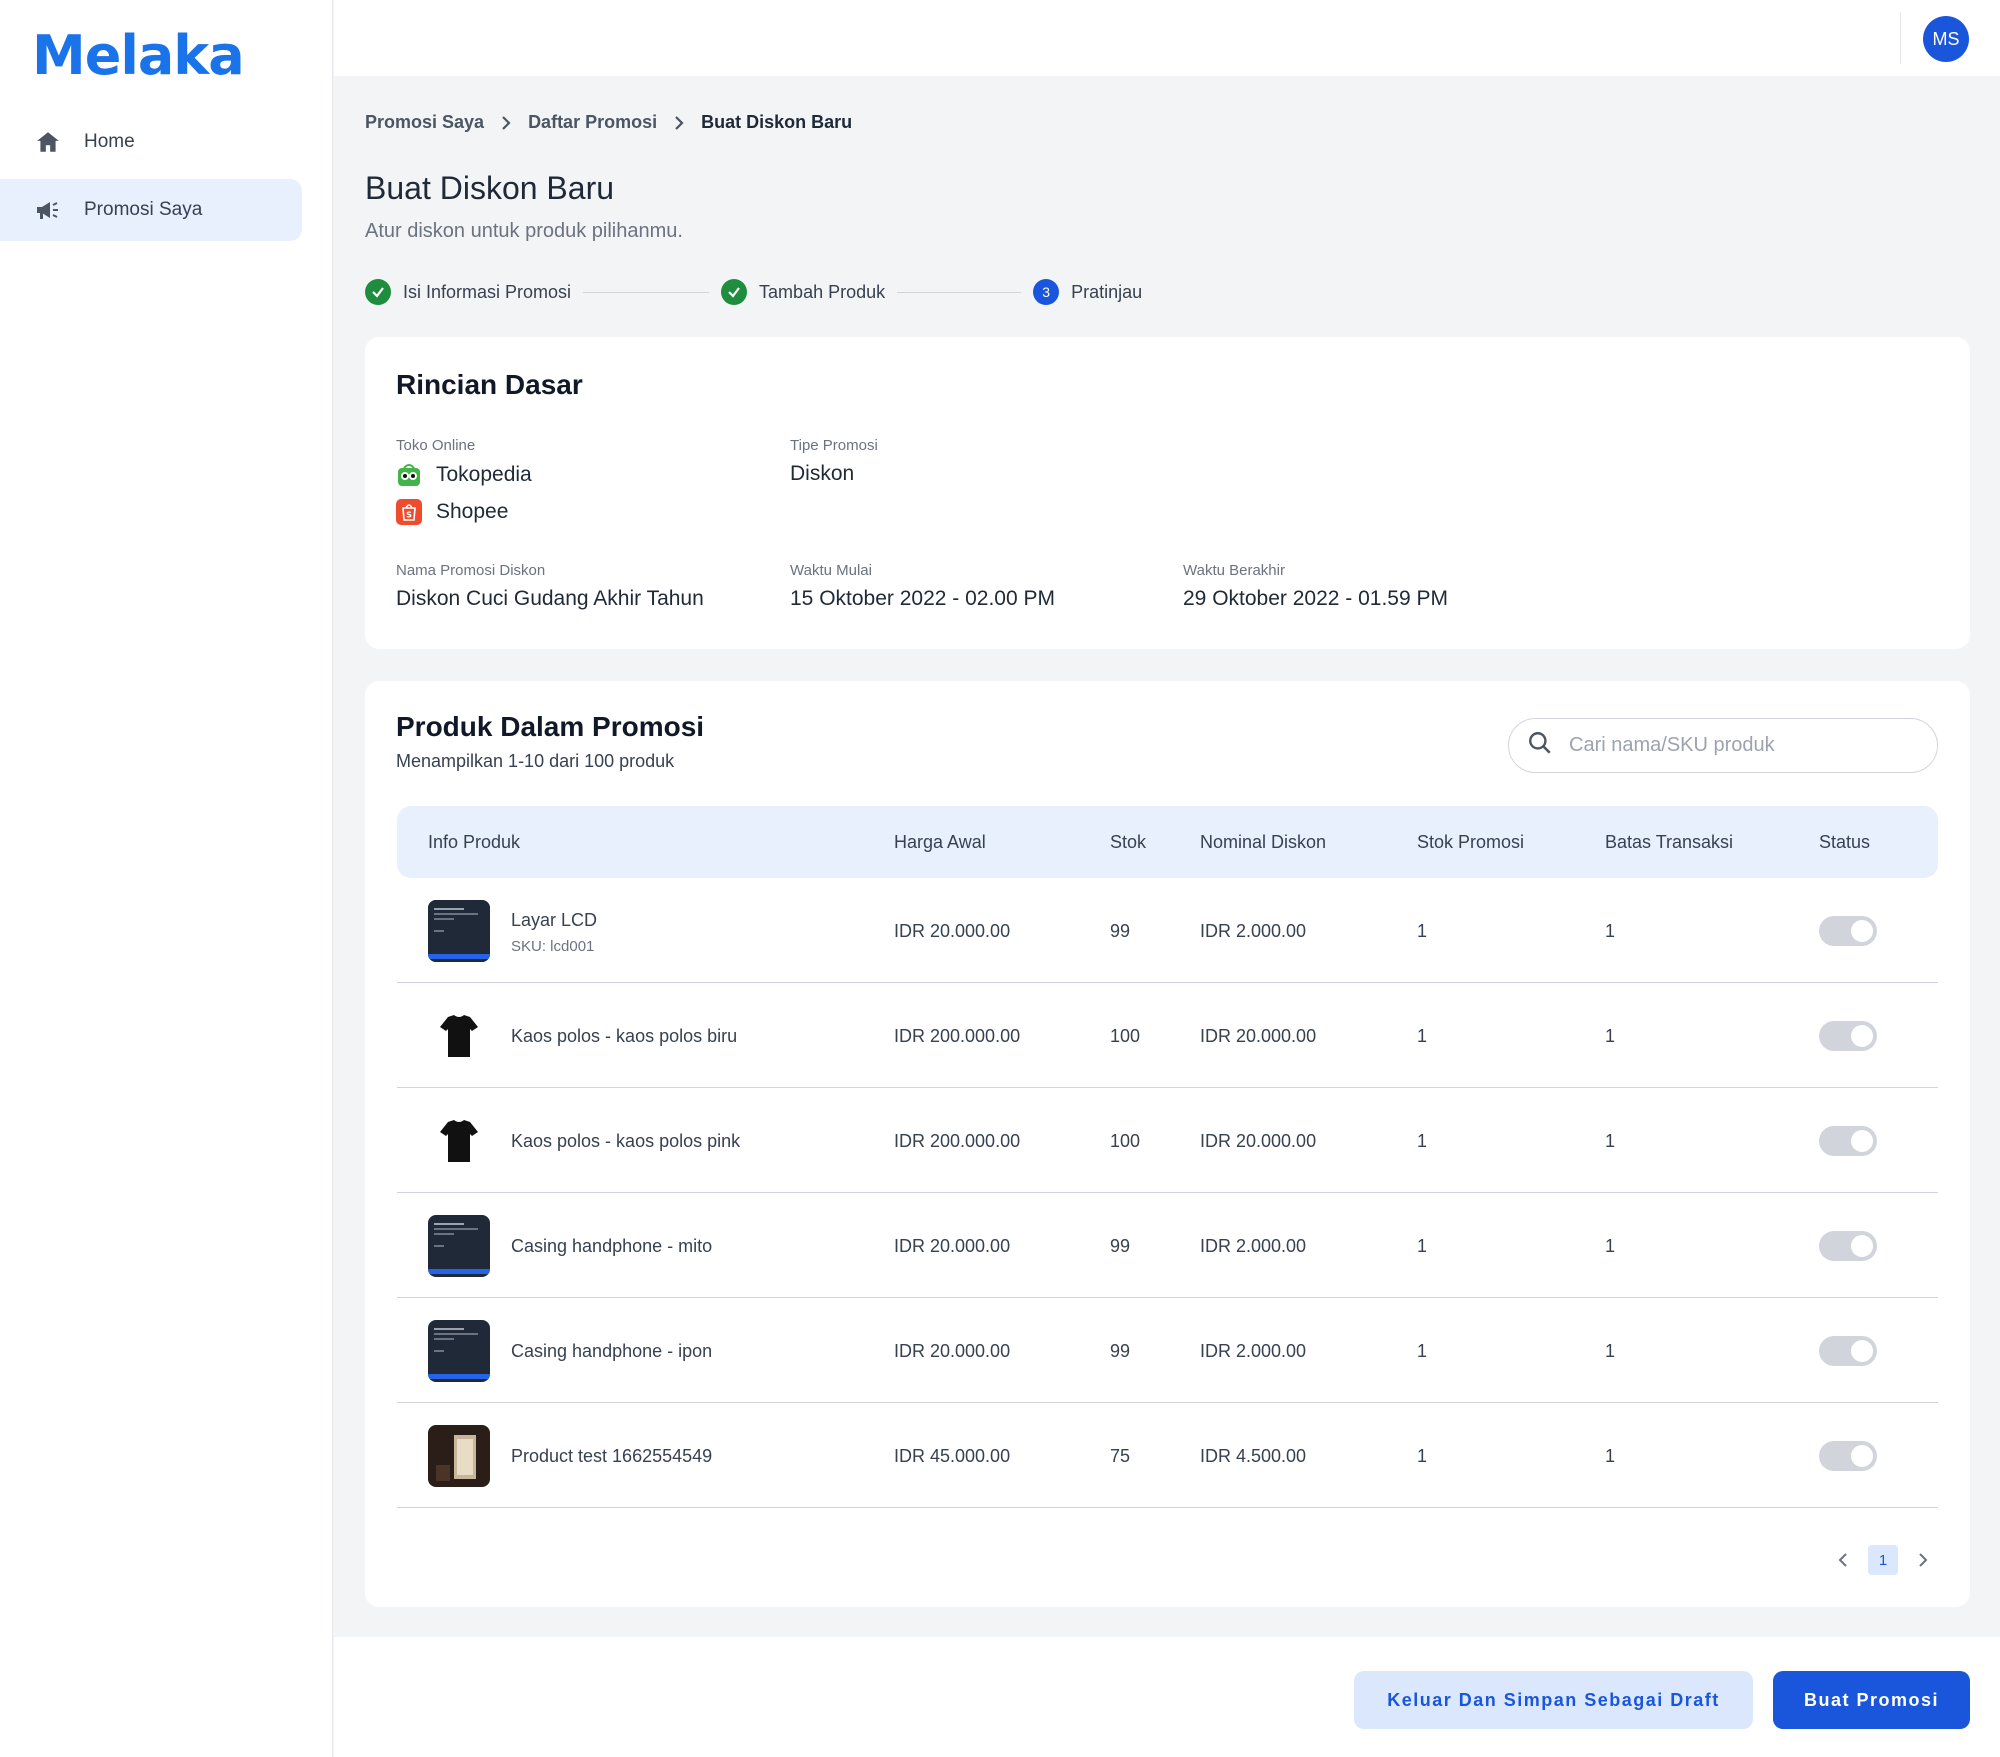 This screenshot has height=1757, width=2000. Describe the element at coordinates (409, 515) in the screenshot. I see `svg-text: S` at that location.